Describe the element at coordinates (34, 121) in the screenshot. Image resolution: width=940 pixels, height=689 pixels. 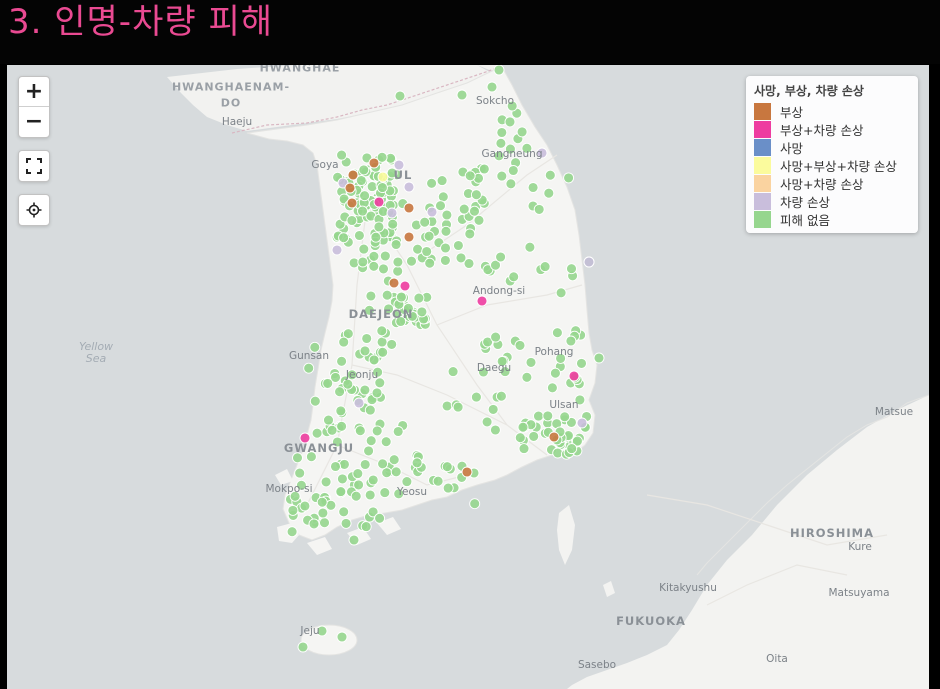
I see `zoom-out-button: −` at that location.